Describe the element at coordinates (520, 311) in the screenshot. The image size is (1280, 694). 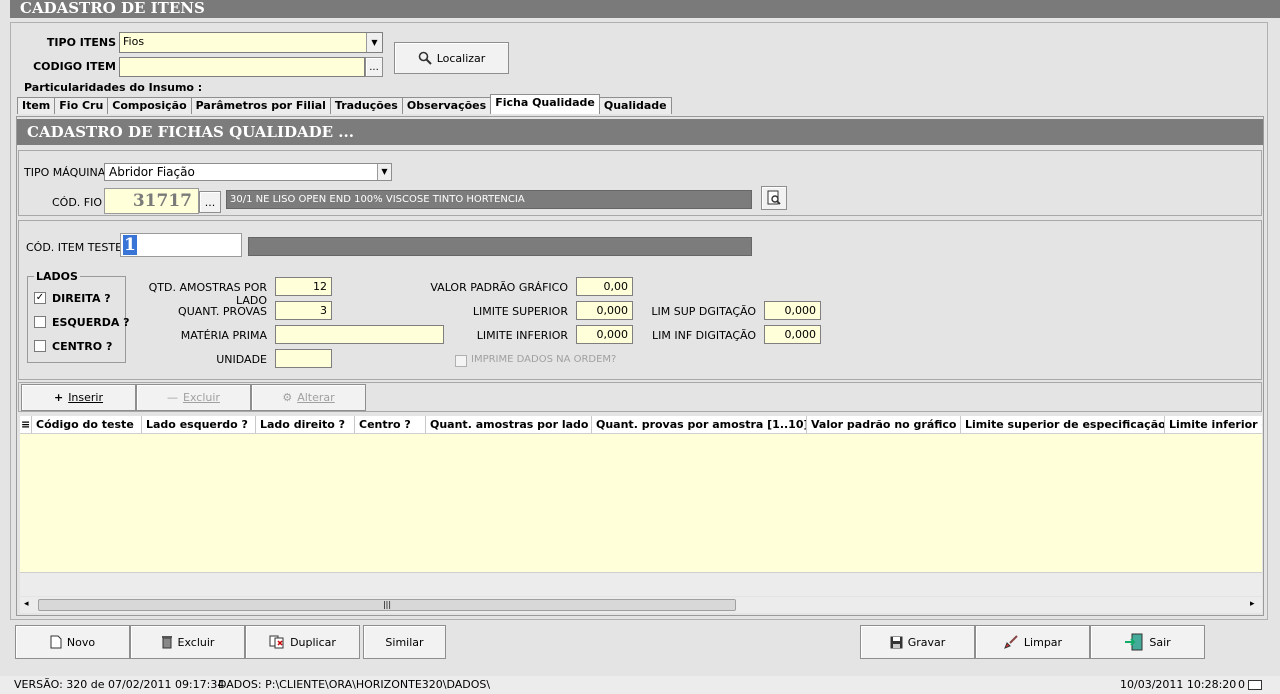
I see `limite-superior-label: LIMITE SUPERIOR` at that location.